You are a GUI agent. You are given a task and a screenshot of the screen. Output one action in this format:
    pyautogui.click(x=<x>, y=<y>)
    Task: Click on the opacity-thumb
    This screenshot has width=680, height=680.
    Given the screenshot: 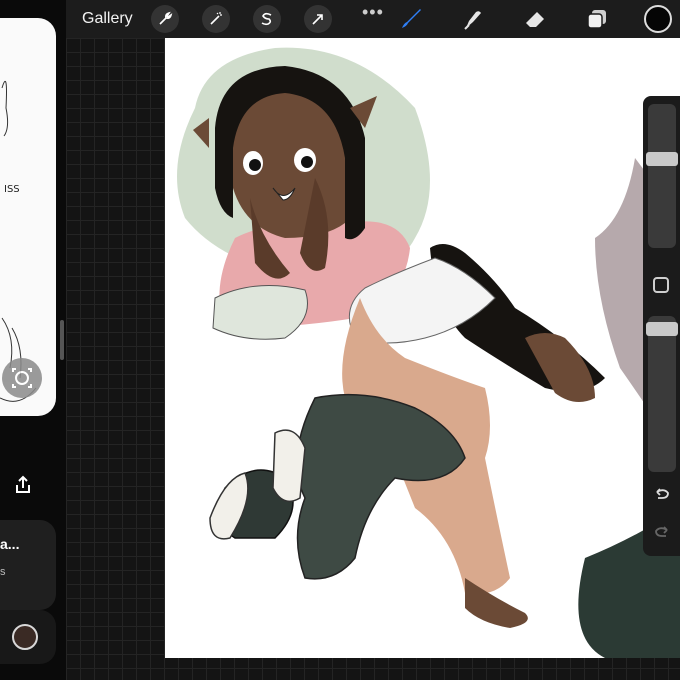 What is the action you would take?
    pyautogui.click(x=662, y=329)
    